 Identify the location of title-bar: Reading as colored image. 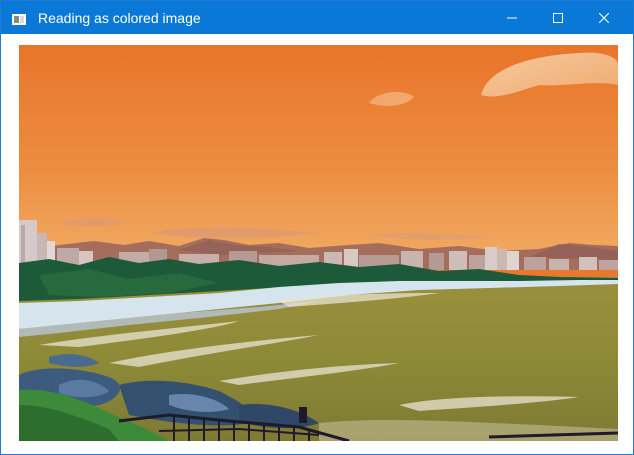
(317, 17).